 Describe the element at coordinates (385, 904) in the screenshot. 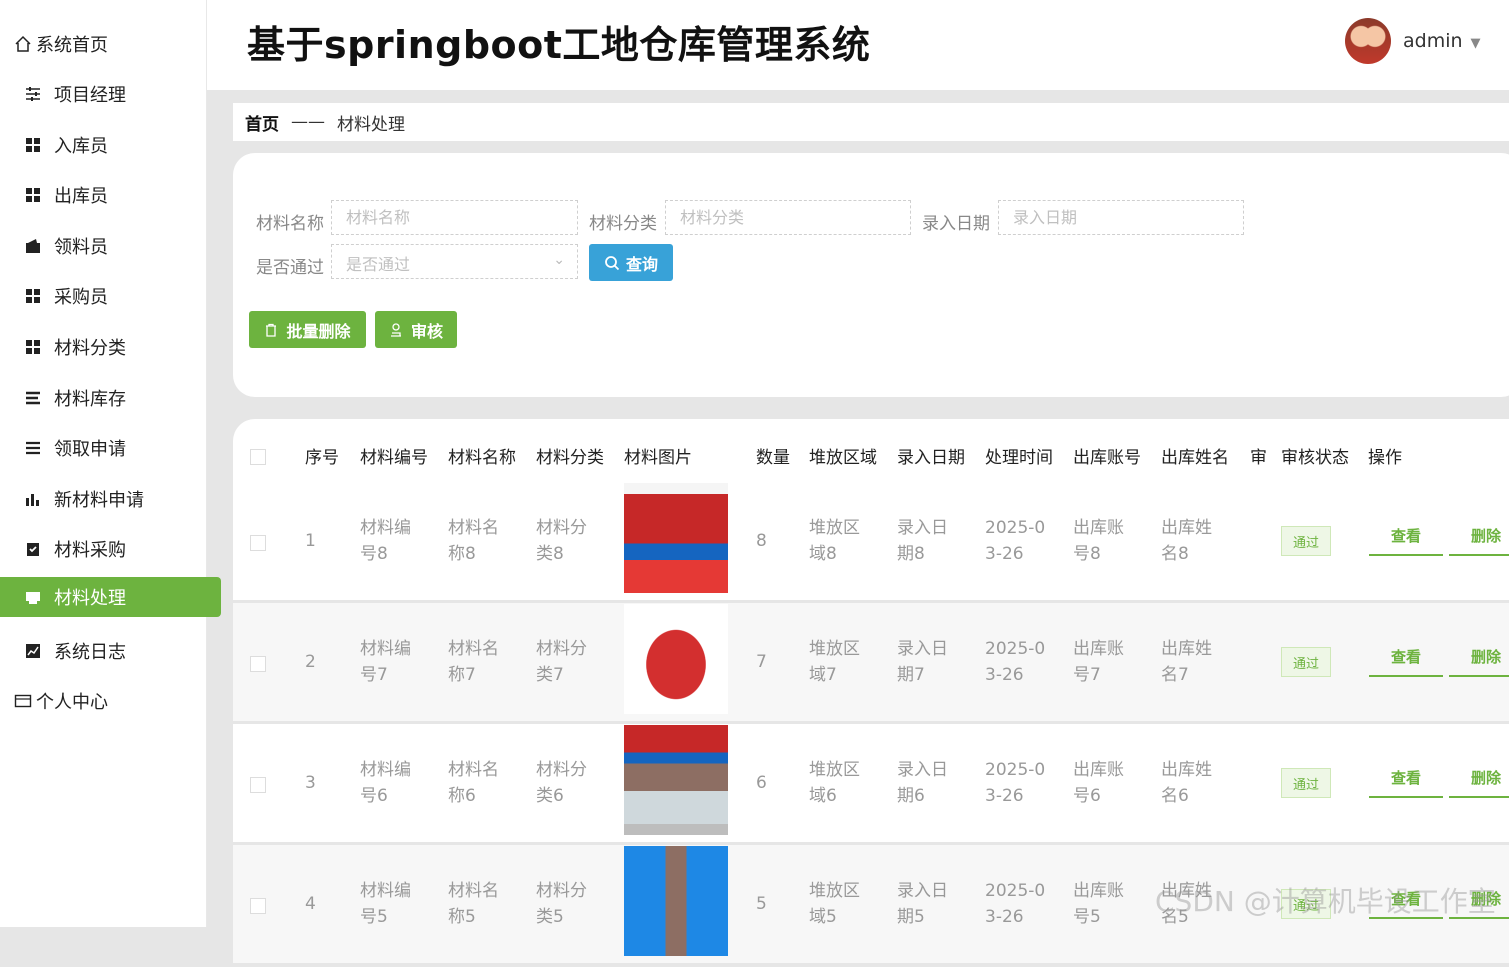

I see `row-code: 材料编 号5` at that location.